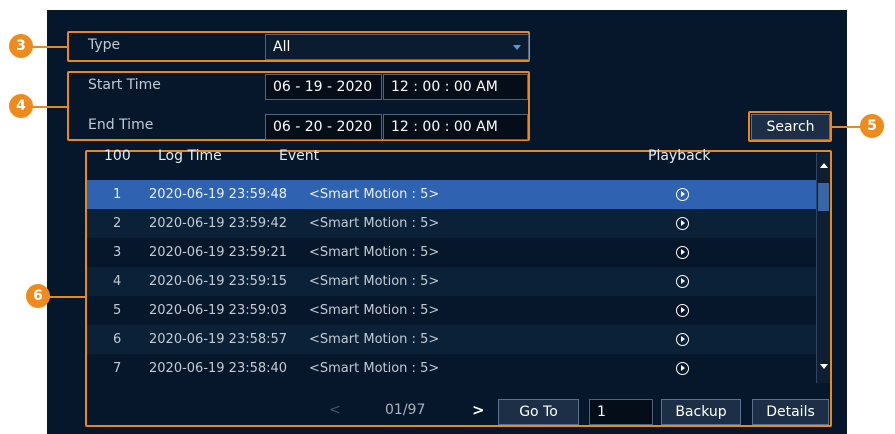 The width and height of the screenshot is (895, 434). I want to click on row-log-time: 2020-06-19 23:59:15, so click(218, 281).